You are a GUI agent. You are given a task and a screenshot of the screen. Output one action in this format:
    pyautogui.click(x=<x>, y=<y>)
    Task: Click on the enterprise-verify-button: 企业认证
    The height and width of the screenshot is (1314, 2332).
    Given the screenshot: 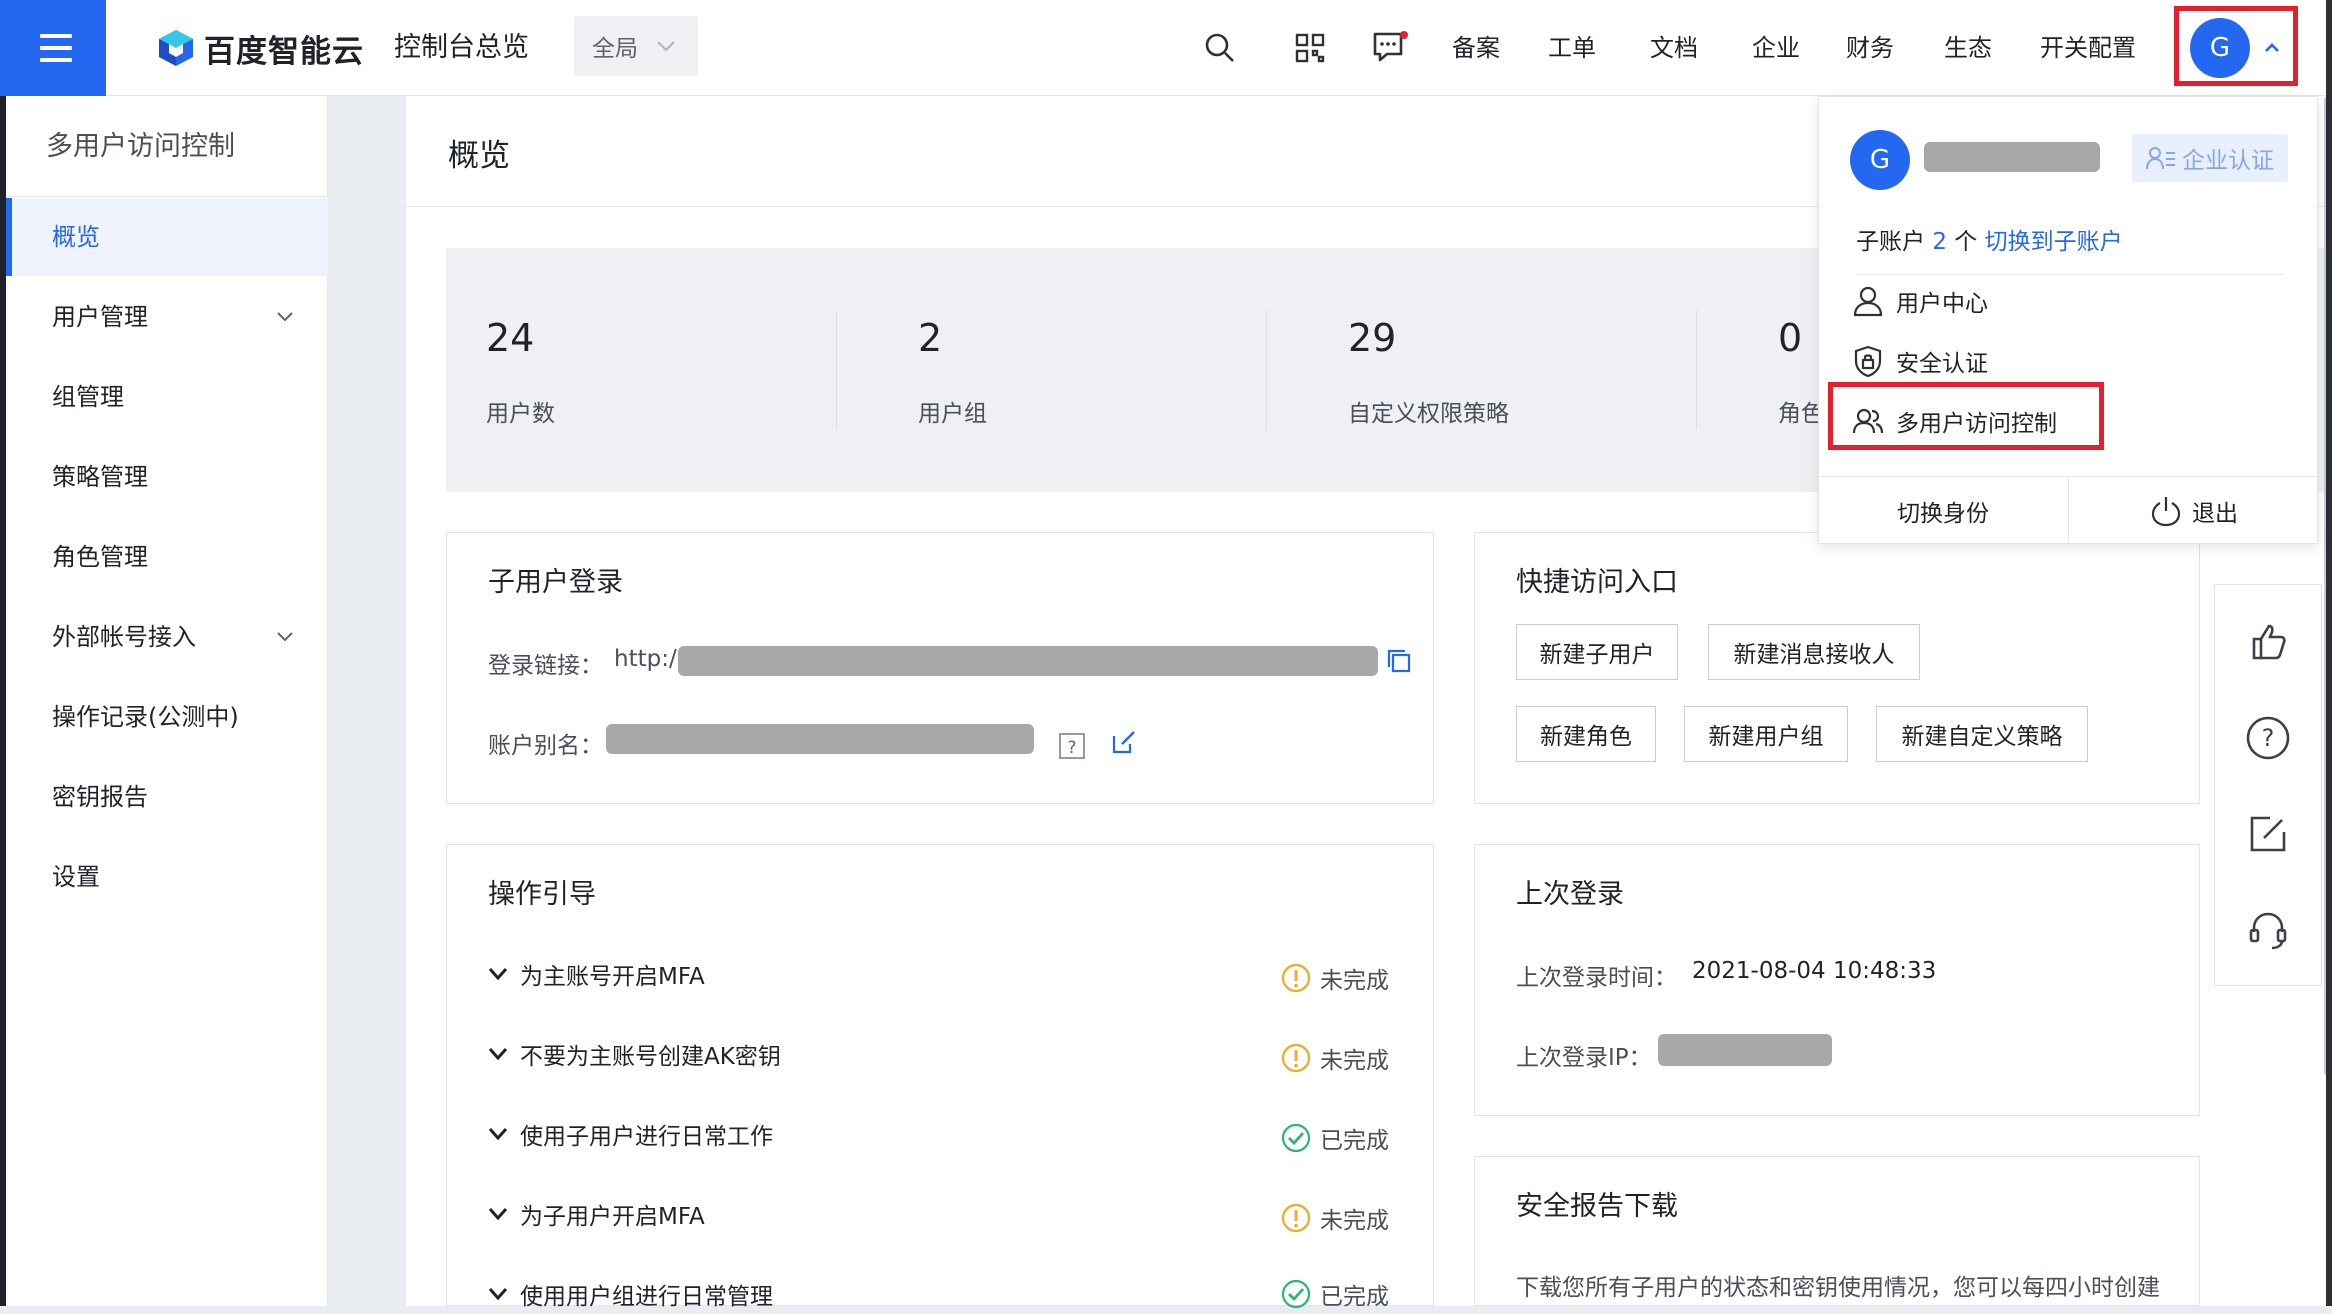 What is the action you would take?
    pyautogui.click(x=2210, y=158)
    